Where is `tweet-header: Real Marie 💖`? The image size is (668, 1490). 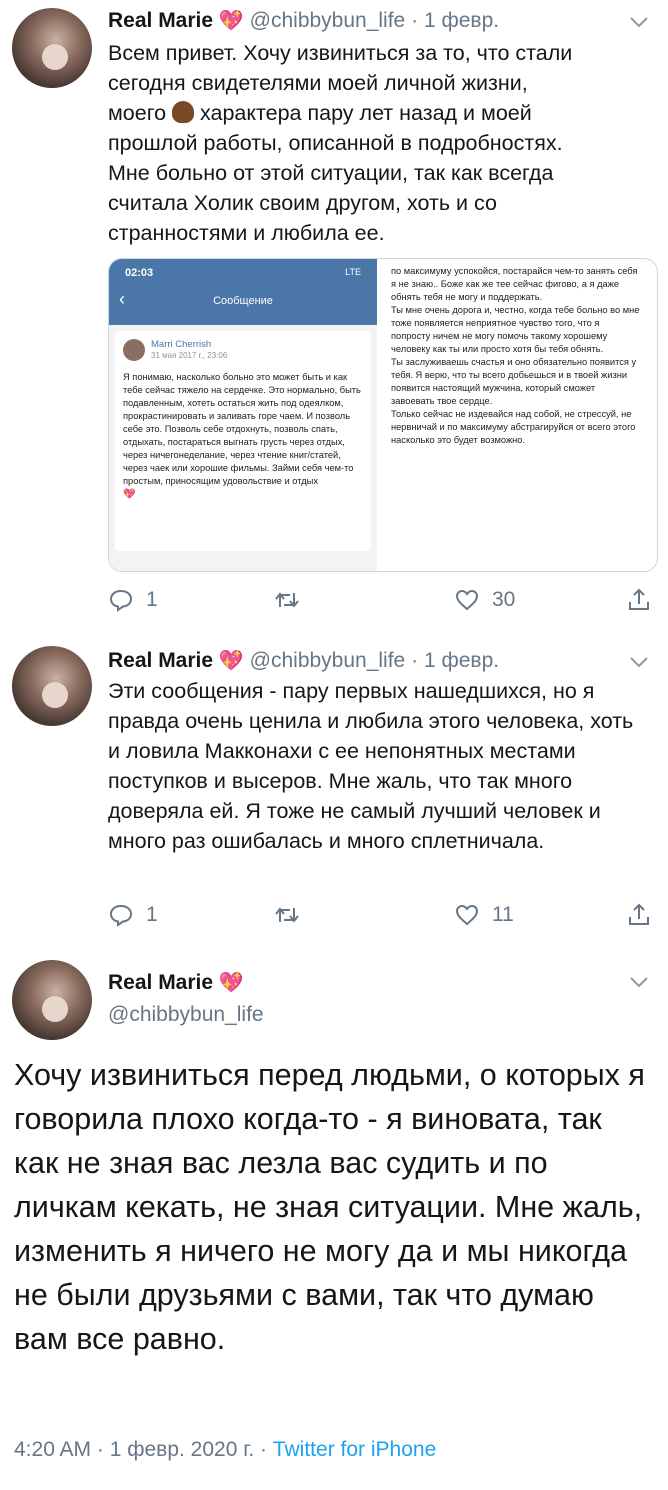 tweet-header: Real Marie 💖 is located at coordinates (176, 983).